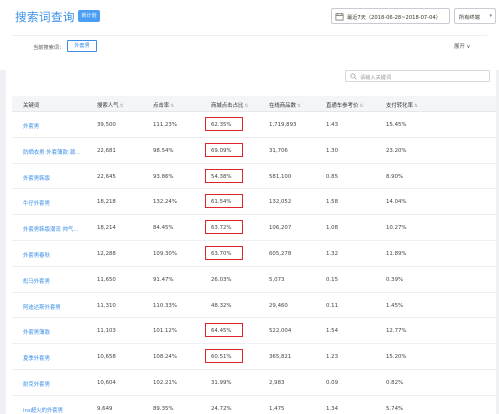  I want to click on mall-ratio-cell: 24.72%, so click(221, 408).